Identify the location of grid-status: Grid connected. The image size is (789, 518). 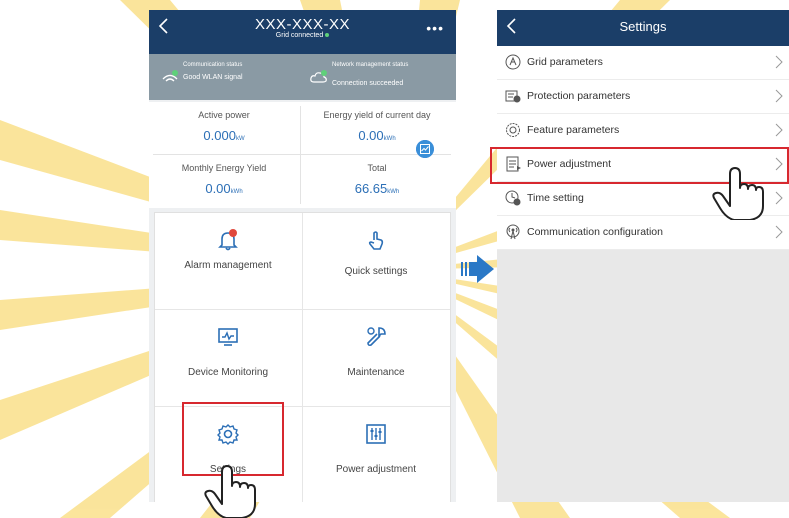
(302, 35).